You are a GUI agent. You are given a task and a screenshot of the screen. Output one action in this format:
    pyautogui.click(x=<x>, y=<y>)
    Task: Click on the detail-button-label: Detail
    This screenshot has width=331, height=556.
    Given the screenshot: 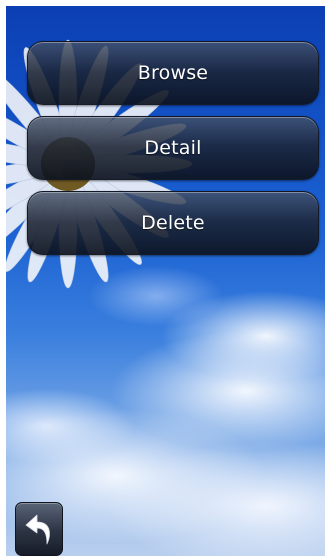 What is the action you would take?
    pyautogui.click(x=173, y=148)
    